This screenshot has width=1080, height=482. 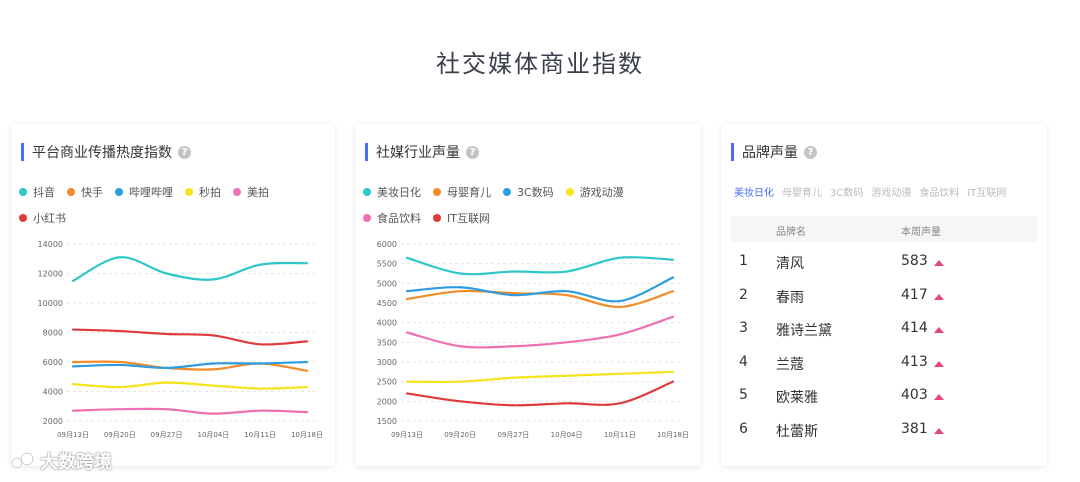 What do you see at coordinates (914, 295) in the screenshot?
I see `volume-value: 417` at bounding box center [914, 295].